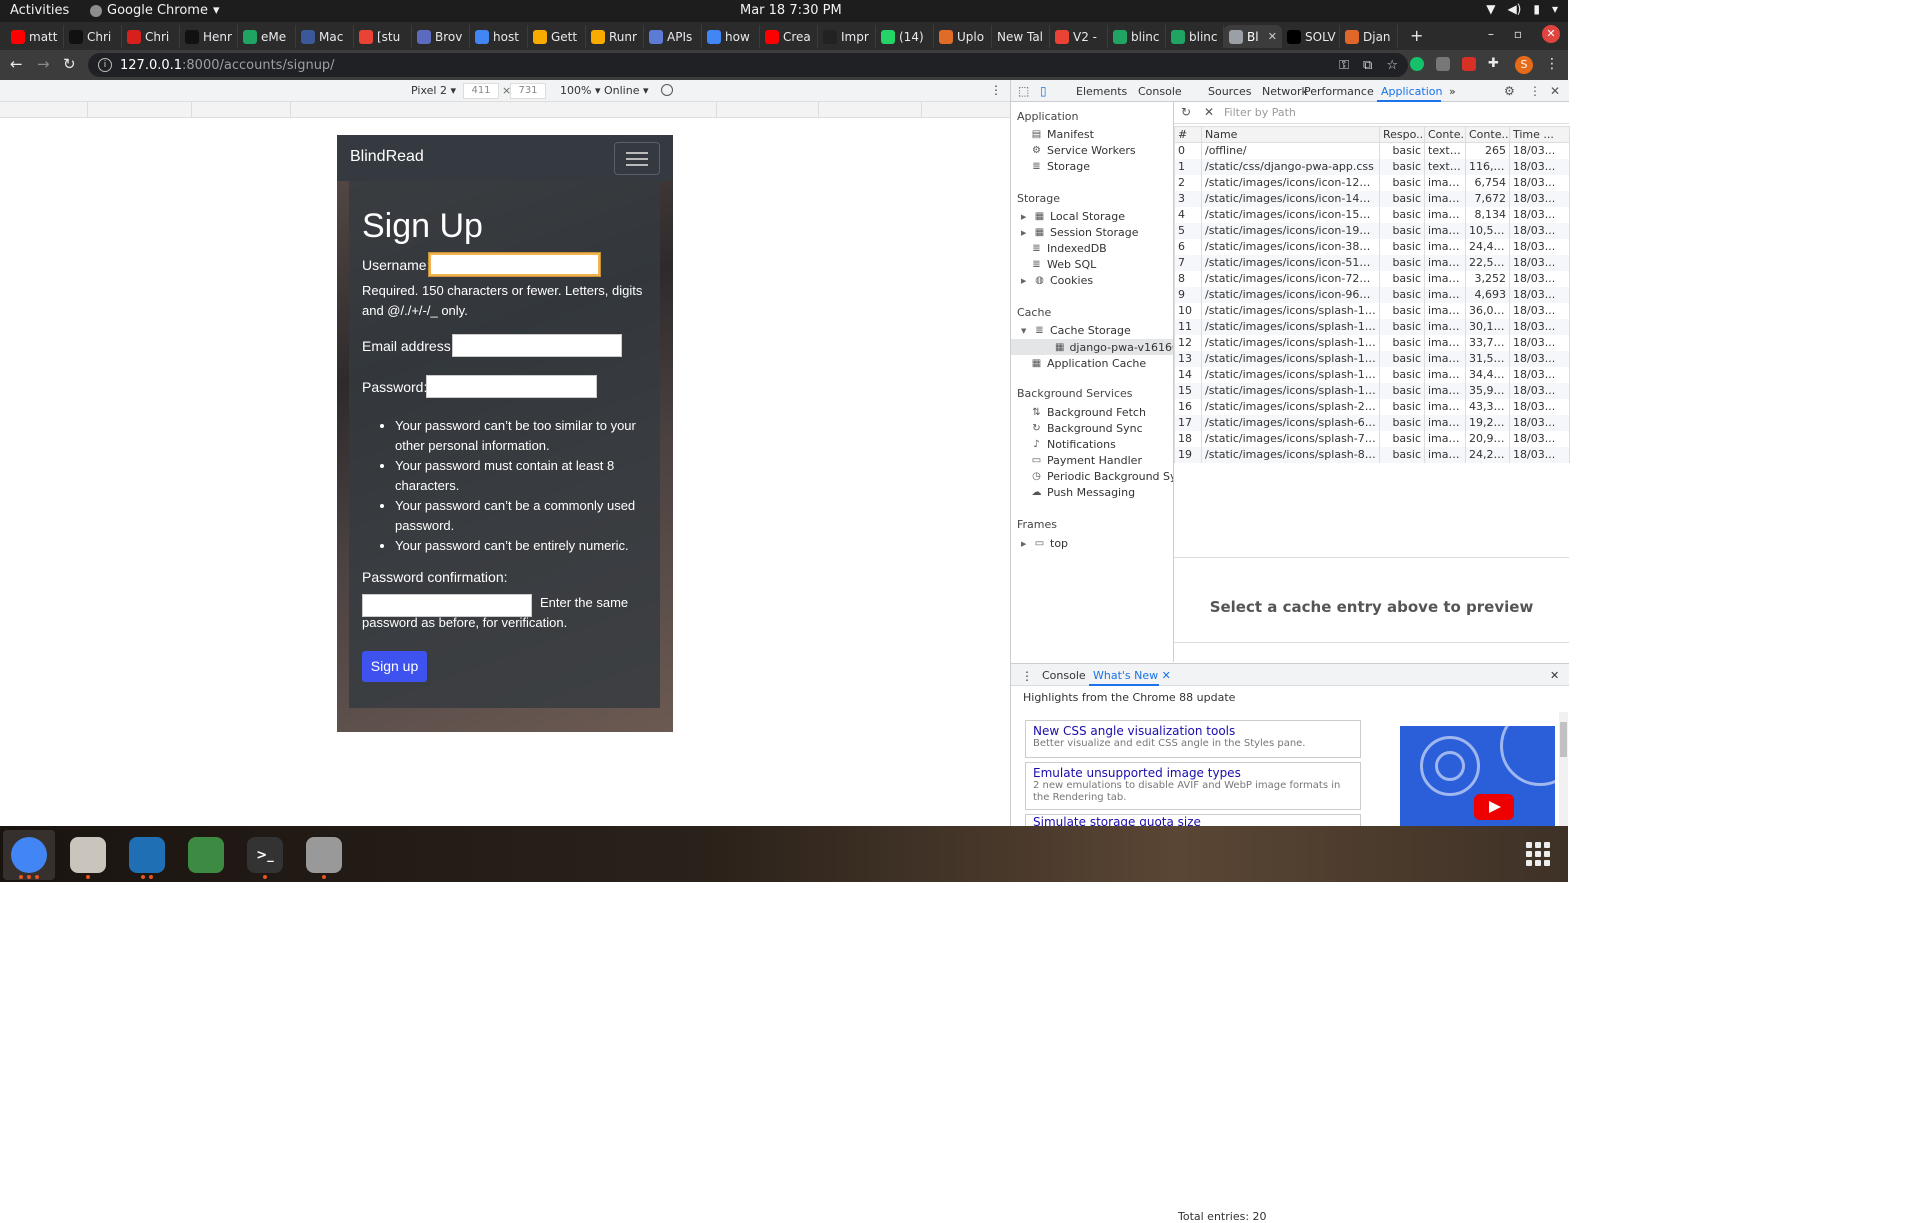  I want to click on drawer-vertical-scrollbar, so click(1563, 769).